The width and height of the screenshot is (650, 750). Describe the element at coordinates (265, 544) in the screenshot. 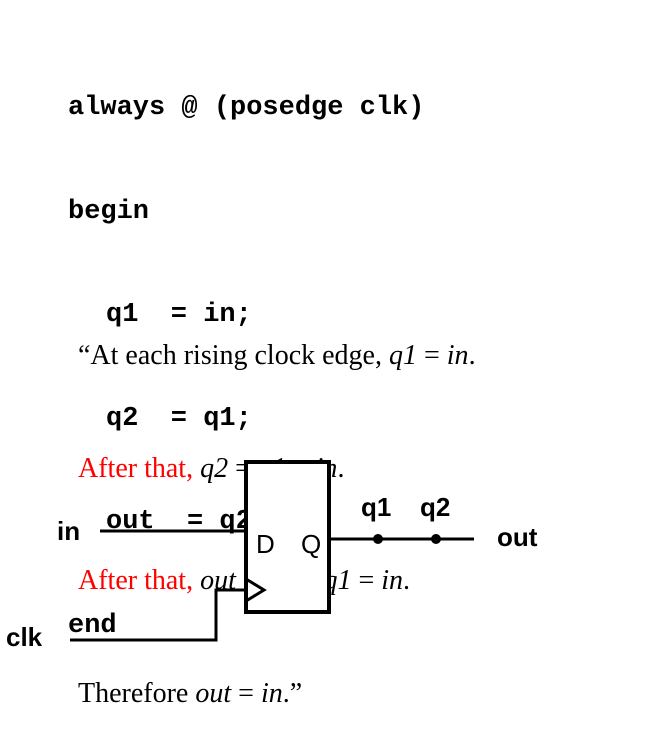

I see `d-pin-label: D` at that location.